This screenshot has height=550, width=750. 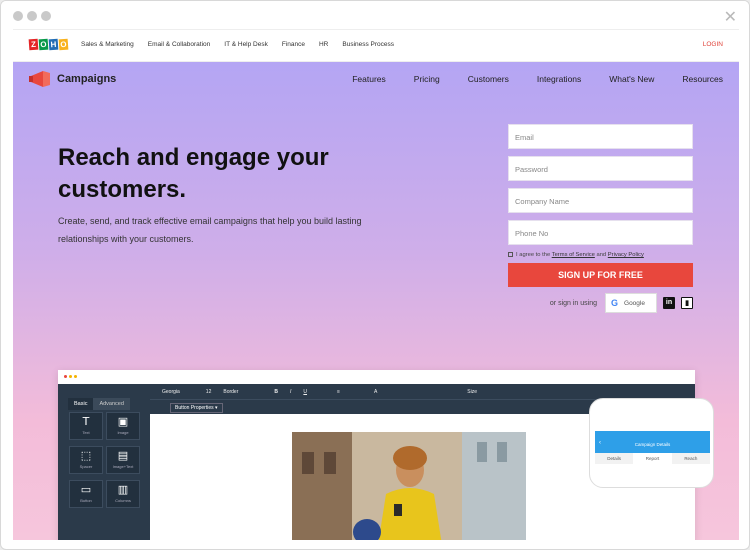 I want to click on tab-basic: Basic, so click(x=81, y=404).